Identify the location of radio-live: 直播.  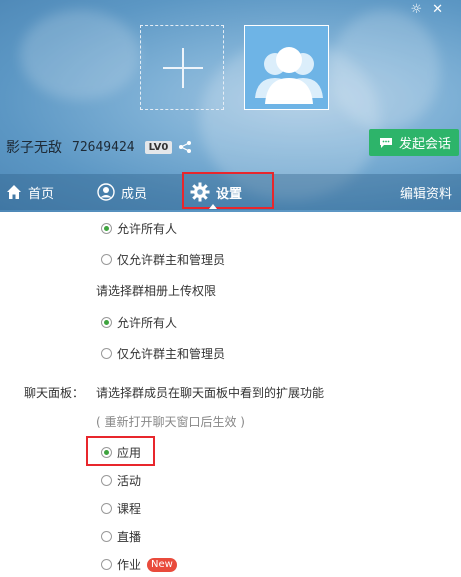
(121, 536).